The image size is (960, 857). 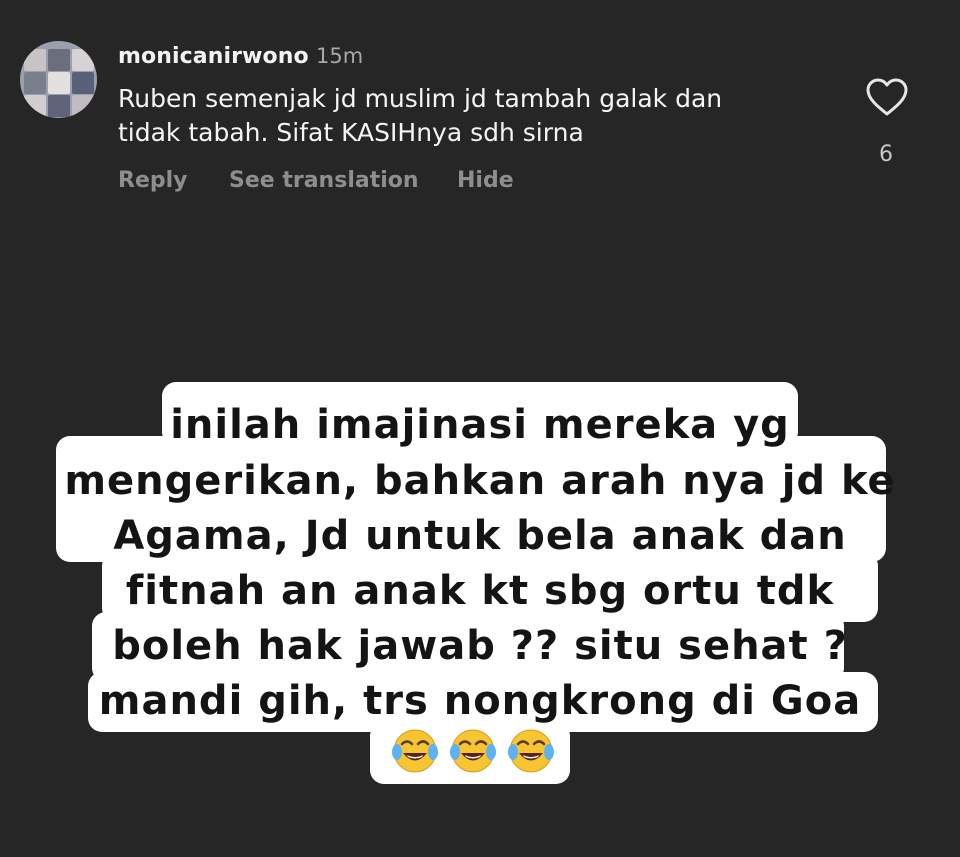 I want to click on sticker-text-line: inilah imajinasi mereka yg, so click(x=480, y=425).